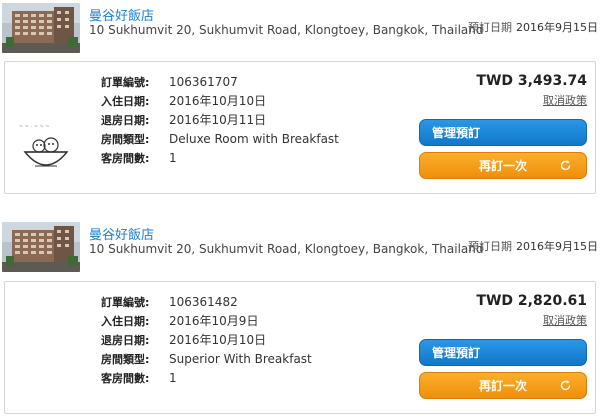  I want to click on order-number-value: 106361707, so click(203, 81).